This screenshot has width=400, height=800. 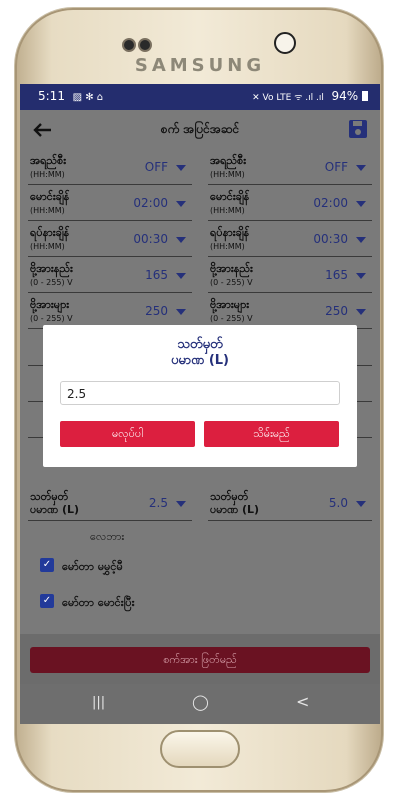 I want to click on checkbox-row: ✓ မော်တာ မမွှင့်မီ, so click(x=200, y=569).